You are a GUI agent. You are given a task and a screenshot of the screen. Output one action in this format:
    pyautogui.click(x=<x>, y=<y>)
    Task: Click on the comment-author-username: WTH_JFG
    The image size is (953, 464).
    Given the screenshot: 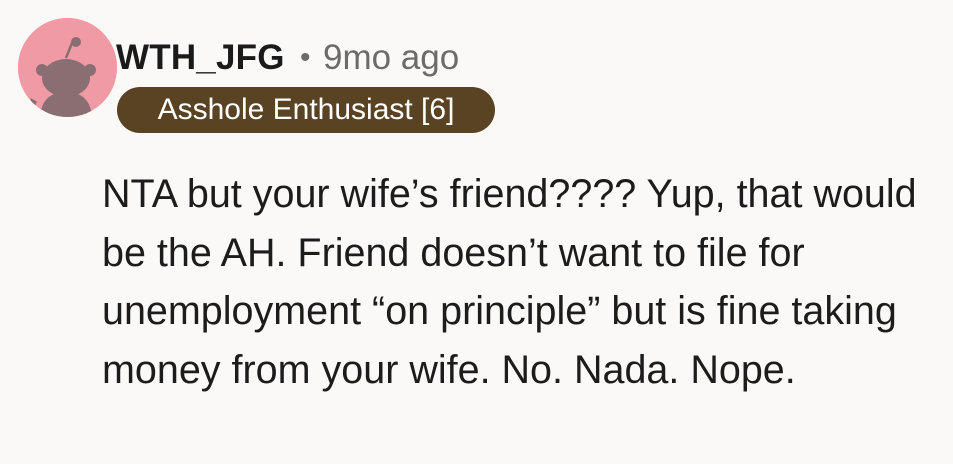 What is the action you would take?
    pyautogui.click(x=200, y=58)
    